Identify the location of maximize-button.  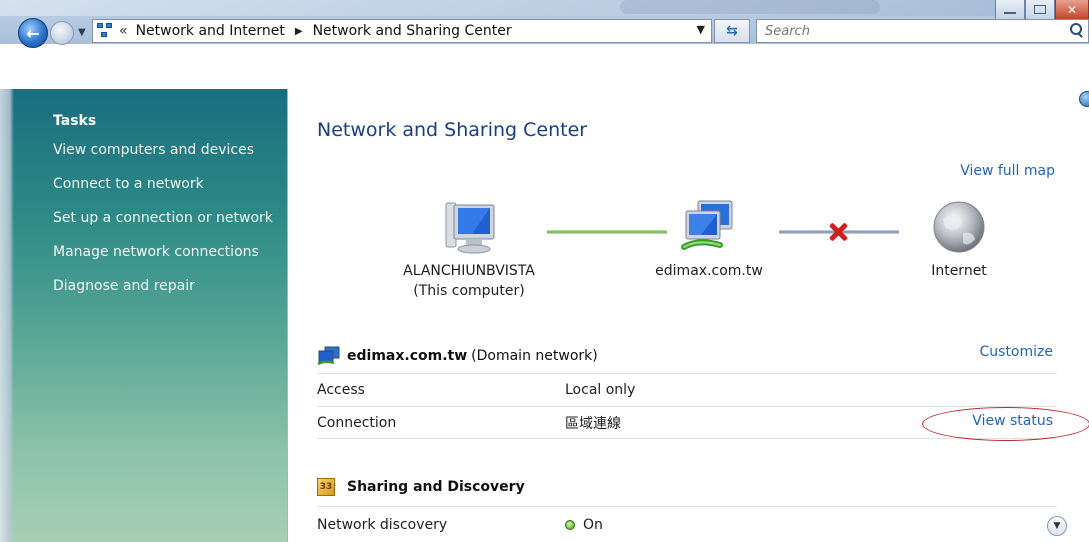
(1040, 10).